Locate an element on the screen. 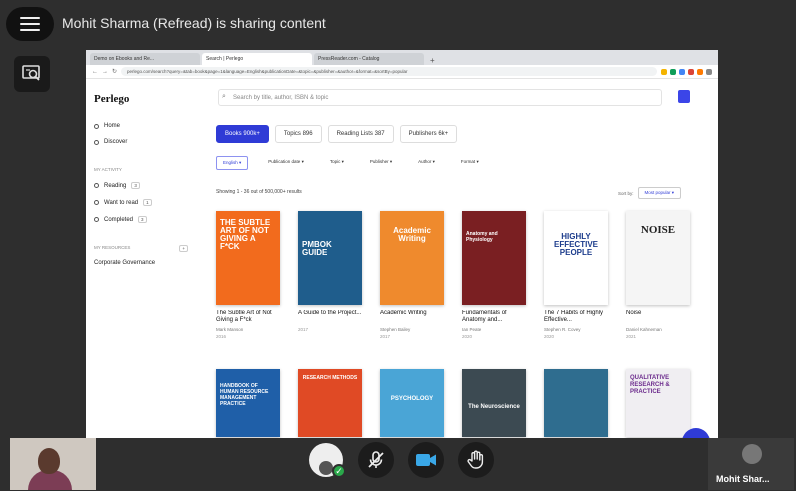  camera-button is located at coordinates (426, 460).